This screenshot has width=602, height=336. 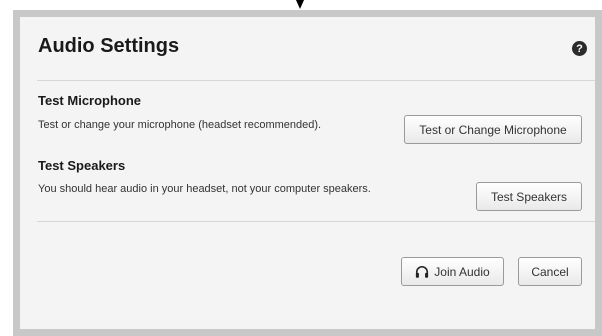 What do you see at coordinates (579, 48) in the screenshot?
I see `help-icon: ?` at bounding box center [579, 48].